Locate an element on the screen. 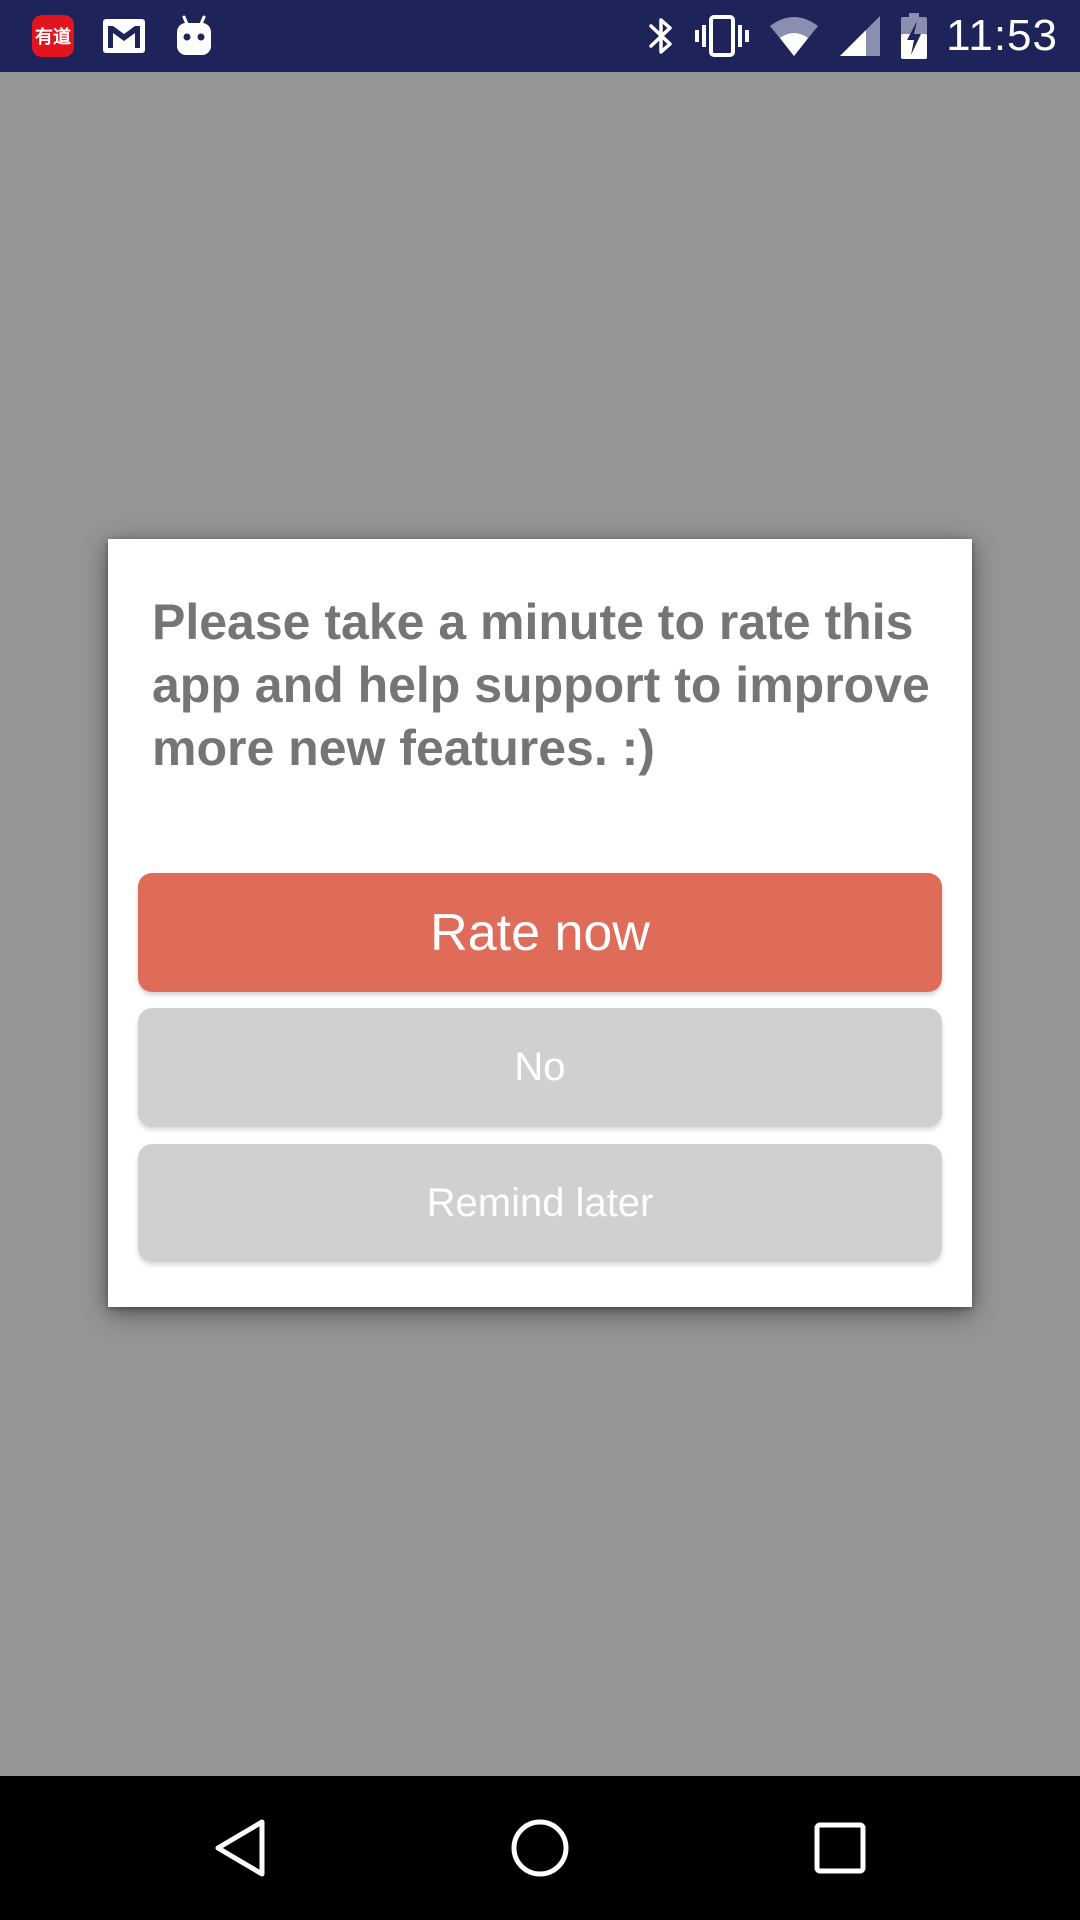 The height and width of the screenshot is (1920, 1080). home-icon is located at coordinates (540, 1848).